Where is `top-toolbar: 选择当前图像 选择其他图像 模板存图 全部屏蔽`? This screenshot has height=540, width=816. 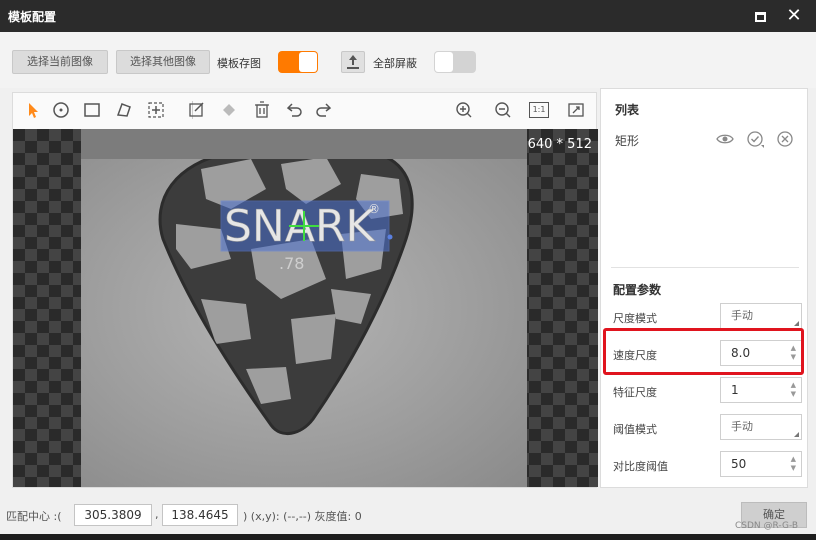 top-toolbar: 选择当前图像 选择其他图像 模板存图 全部屏蔽 is located at coordinates (408, 60).